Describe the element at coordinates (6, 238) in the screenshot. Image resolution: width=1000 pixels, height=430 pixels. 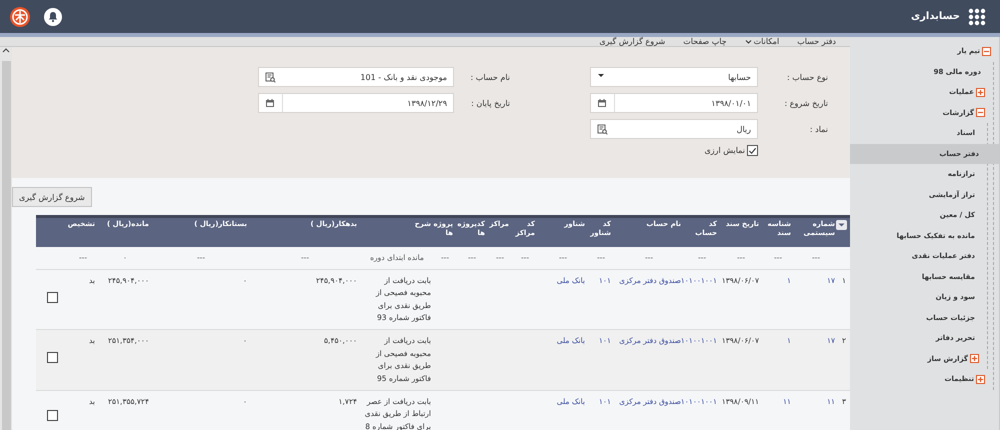
I see `scrollbar` at that location.